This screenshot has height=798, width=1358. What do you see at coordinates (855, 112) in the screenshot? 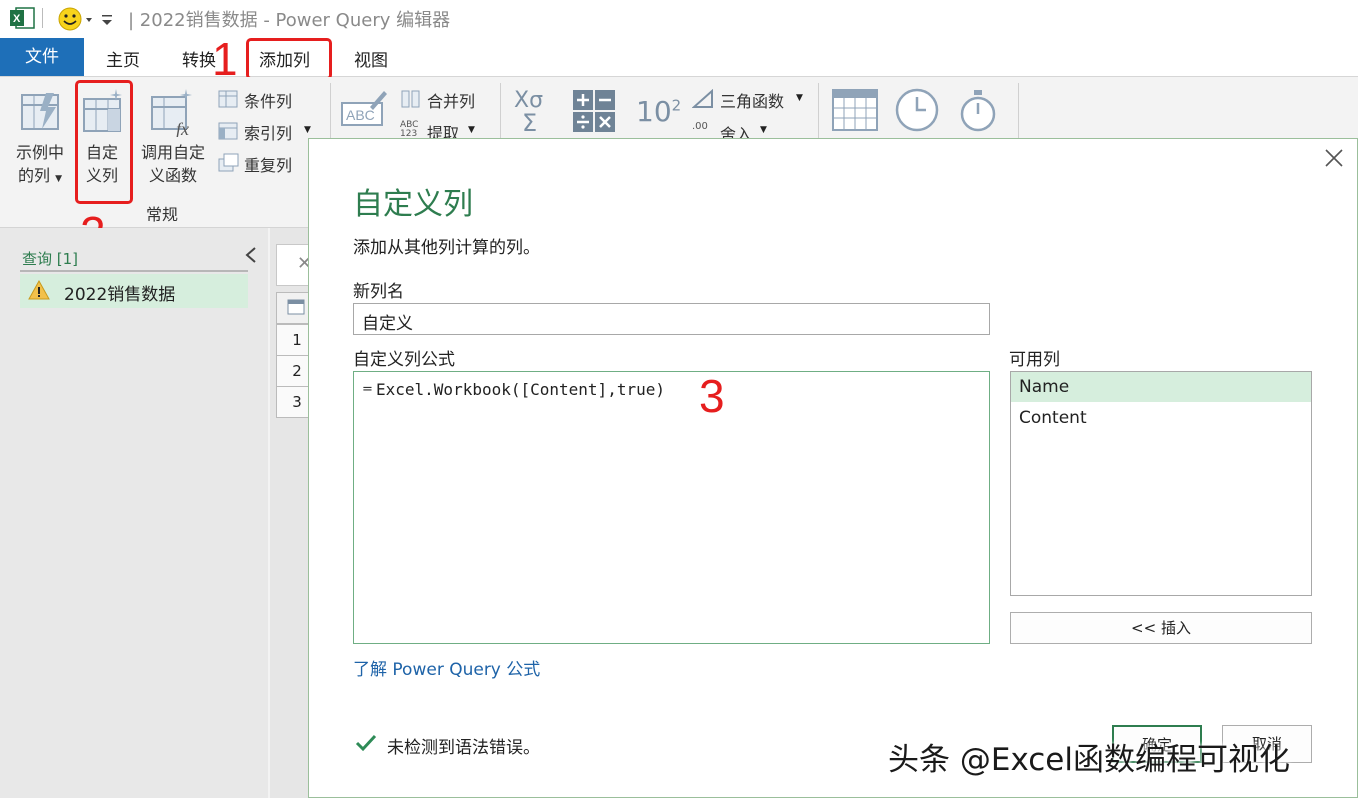
I see `date-icon` at bounding box center [855, 112].